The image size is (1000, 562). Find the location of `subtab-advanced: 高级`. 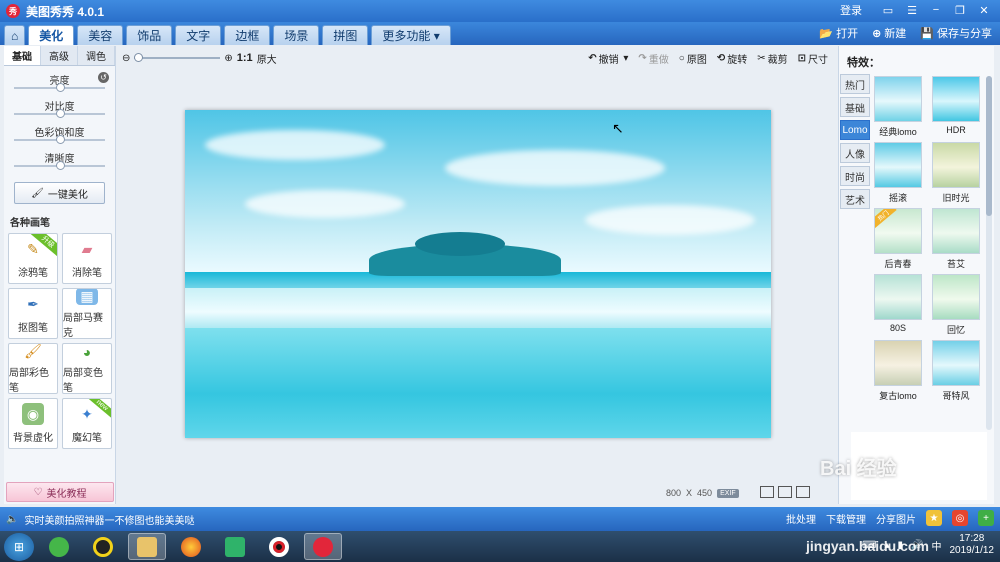

subtab-advanced: 高级 is located at coordinates (59, 55).